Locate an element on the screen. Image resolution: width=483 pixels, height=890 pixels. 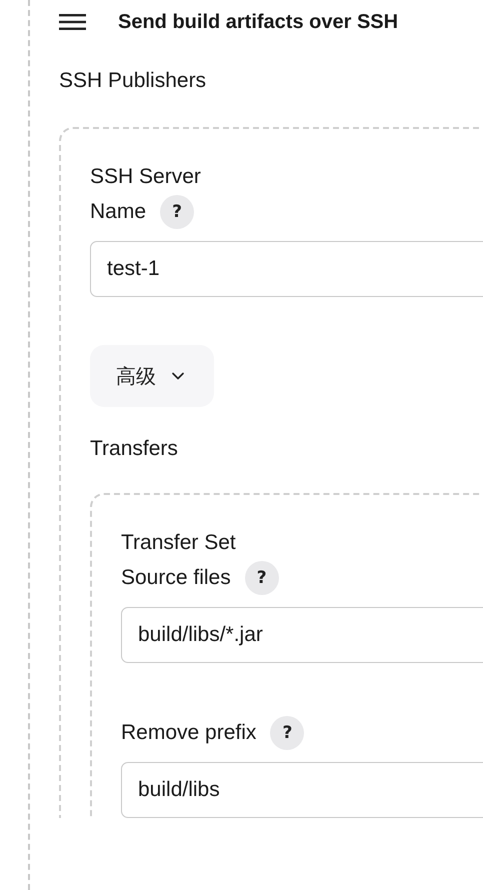
input-field: build/libs is located at coordinates (302, 790).